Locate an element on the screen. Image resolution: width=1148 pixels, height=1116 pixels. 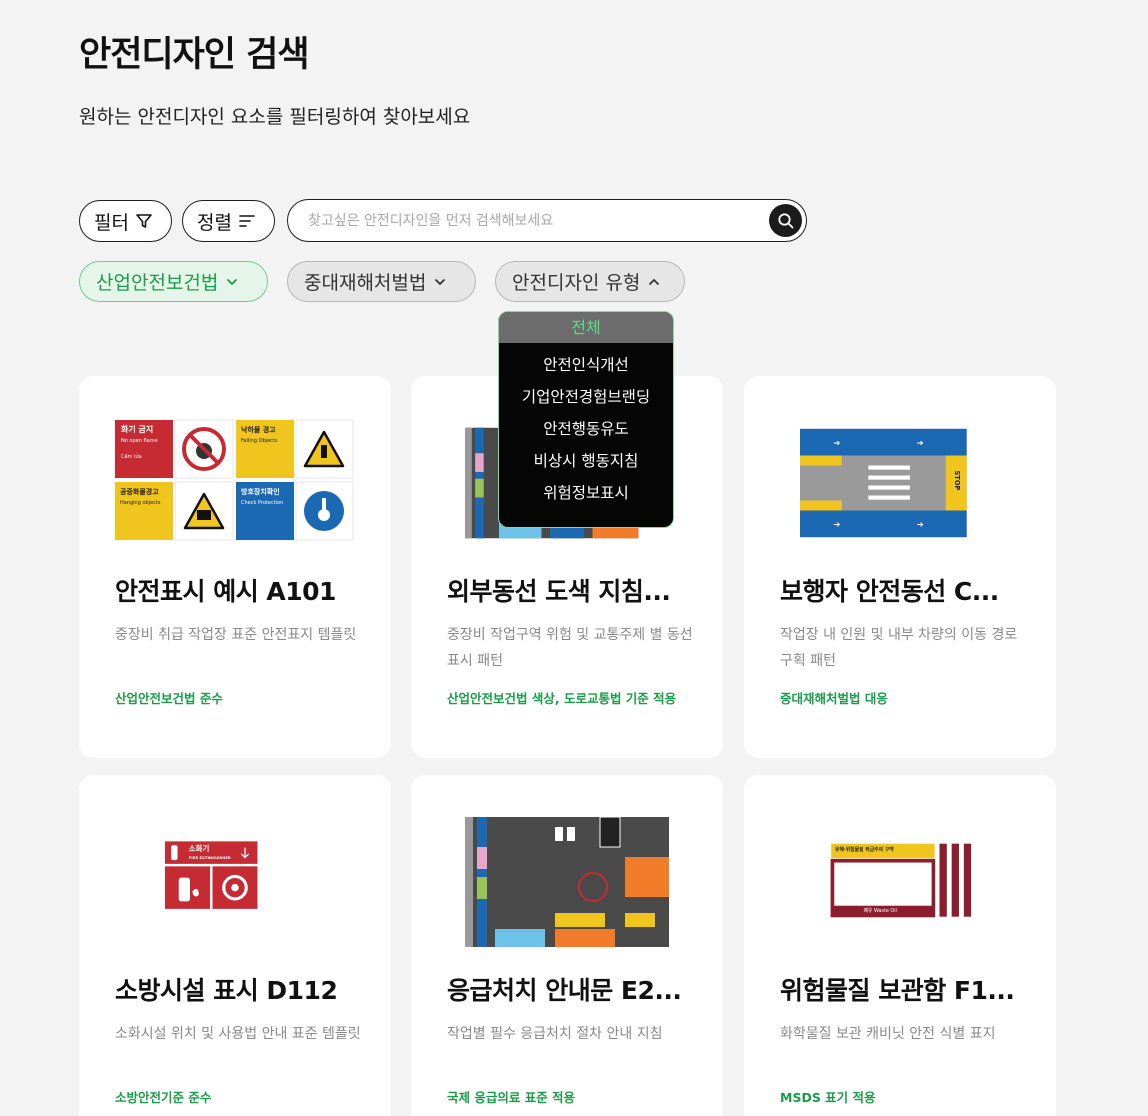
search-button is located at coordinates (785, 220).